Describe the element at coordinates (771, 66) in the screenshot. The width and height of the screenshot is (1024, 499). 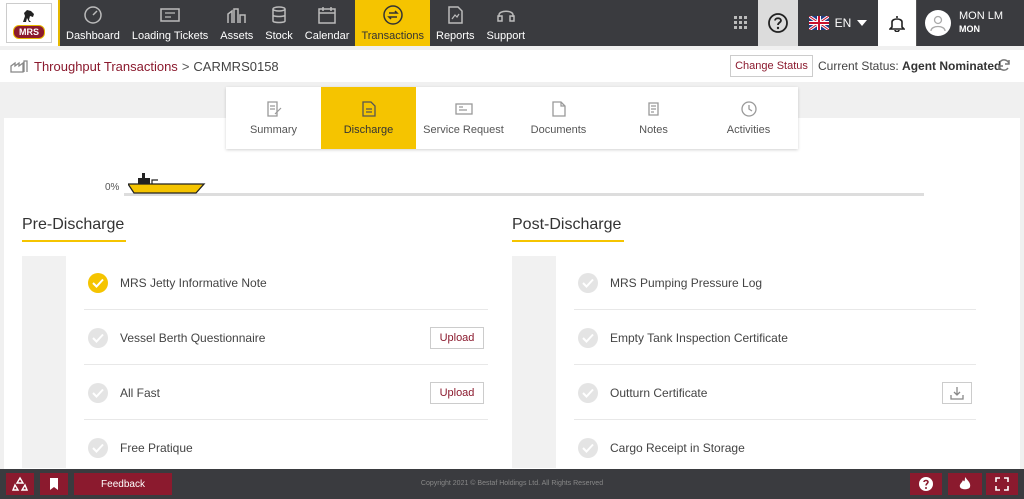
I see `change-status-button: Change Status` at that location.